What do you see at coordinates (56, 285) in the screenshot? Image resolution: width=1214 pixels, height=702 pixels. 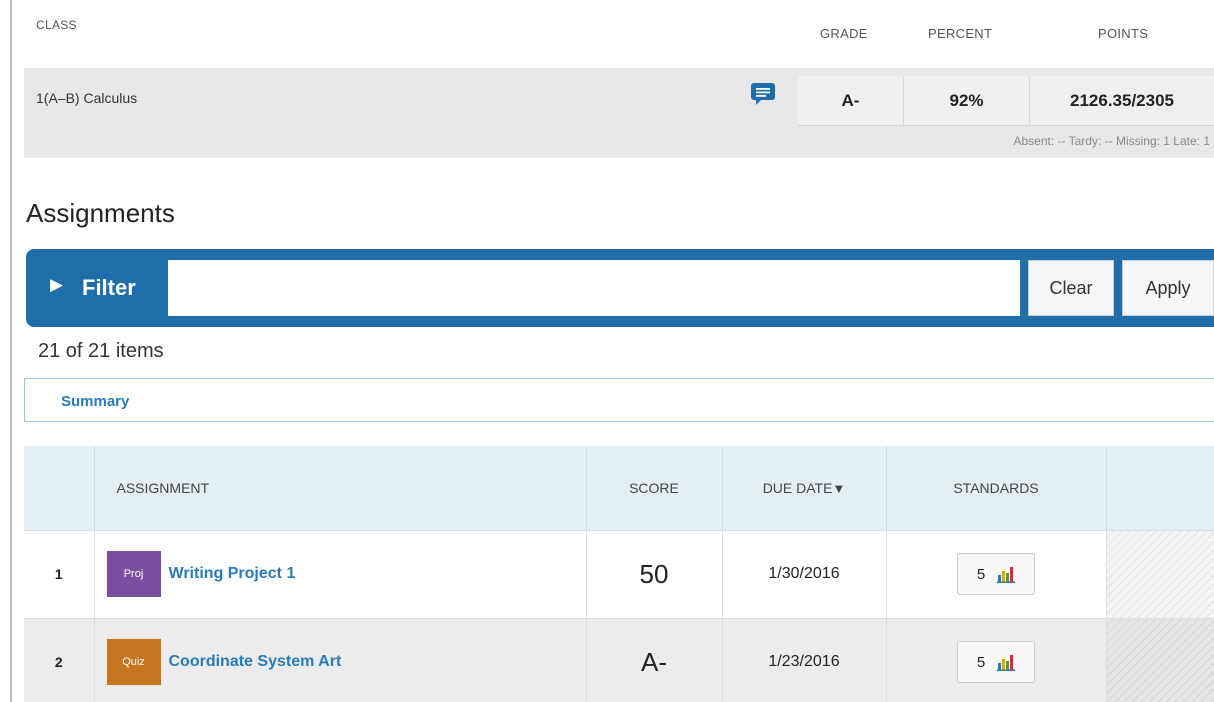 I see `expand-filter-icon: ▶` at bounding box center [56, 285].